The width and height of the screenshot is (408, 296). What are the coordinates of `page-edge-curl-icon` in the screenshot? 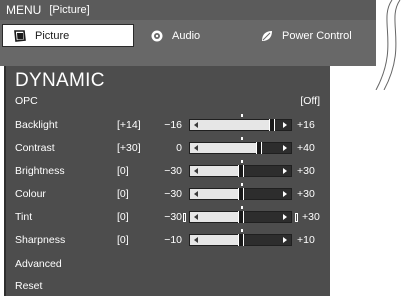 It's located at (388, 45).